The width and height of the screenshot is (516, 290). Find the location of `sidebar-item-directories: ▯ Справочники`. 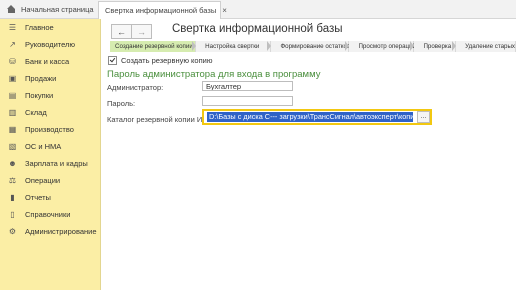

sidebar-item-directories: ▯ Справочники is located at coordinates (50, 214).